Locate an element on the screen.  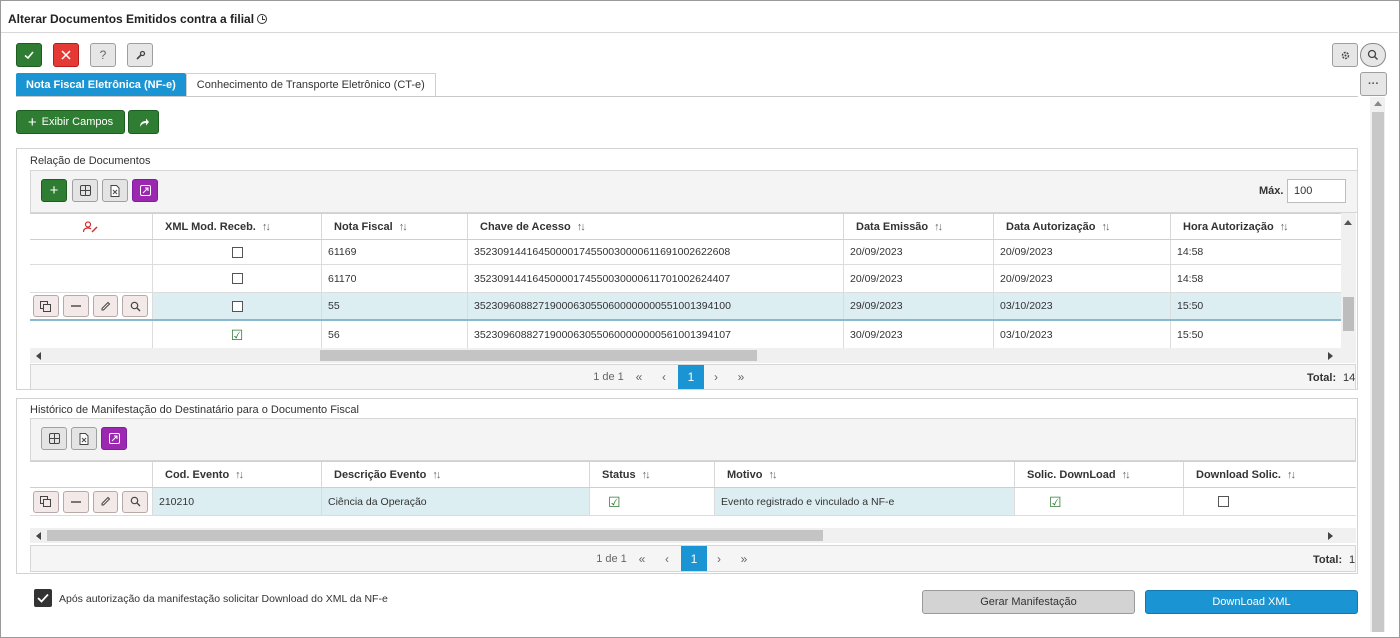
help-button: ? is located at coordinates (103, 55).